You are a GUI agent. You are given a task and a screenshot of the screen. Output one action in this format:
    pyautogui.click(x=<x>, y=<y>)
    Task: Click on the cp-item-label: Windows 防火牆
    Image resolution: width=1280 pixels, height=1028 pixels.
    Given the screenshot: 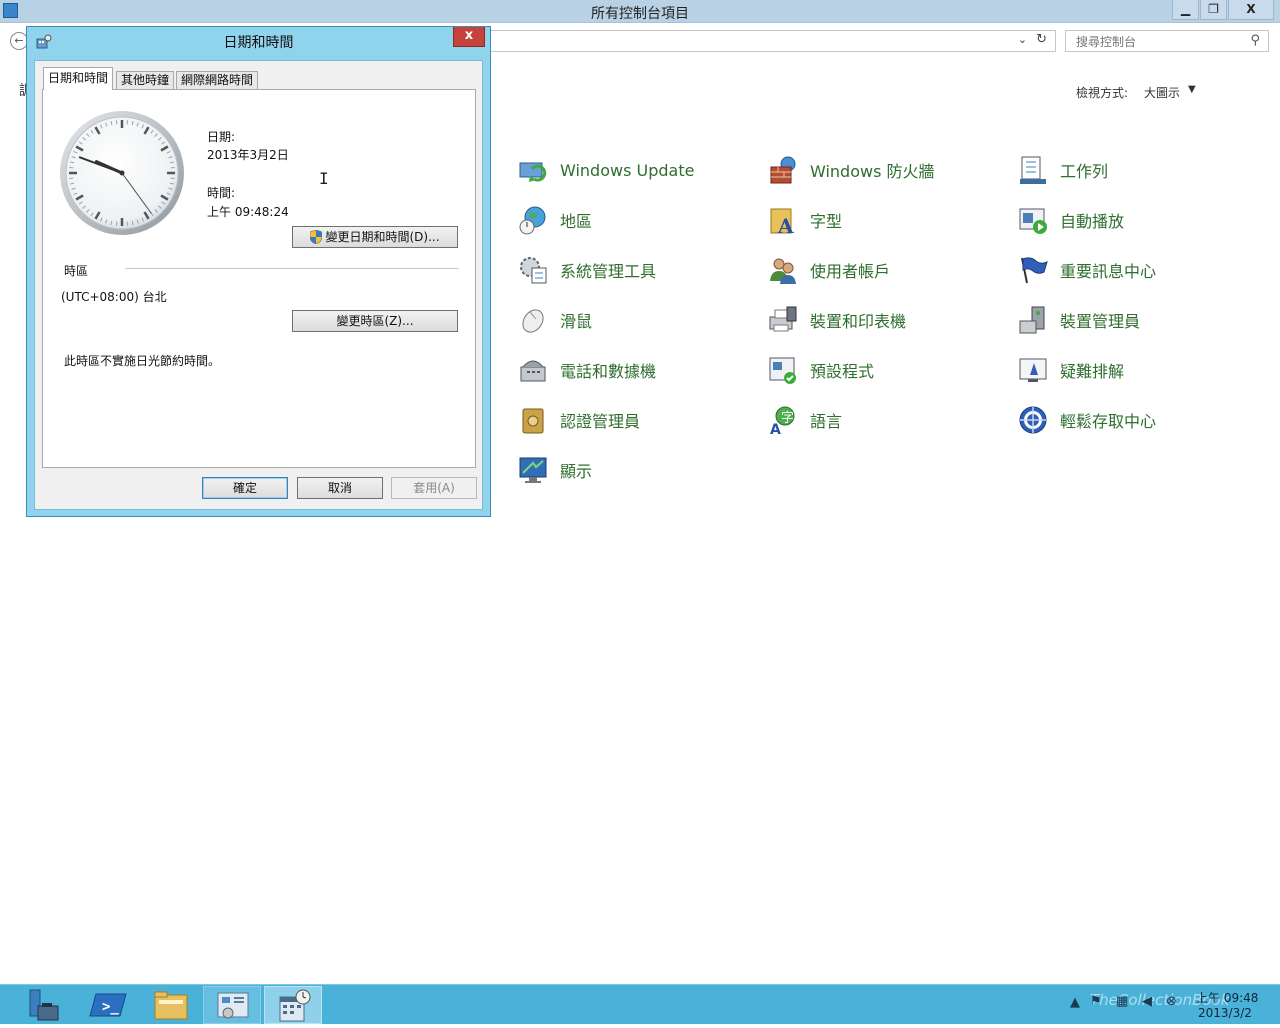 What is the action you would take?
    pyautogui.click(x=872, y=170)
    